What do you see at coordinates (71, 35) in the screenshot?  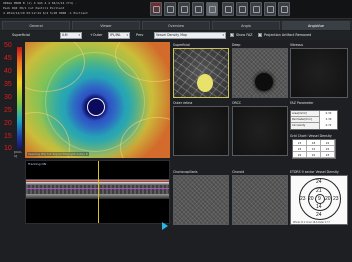 I see `slab-select: ILM` at bounding box center [71, 35].